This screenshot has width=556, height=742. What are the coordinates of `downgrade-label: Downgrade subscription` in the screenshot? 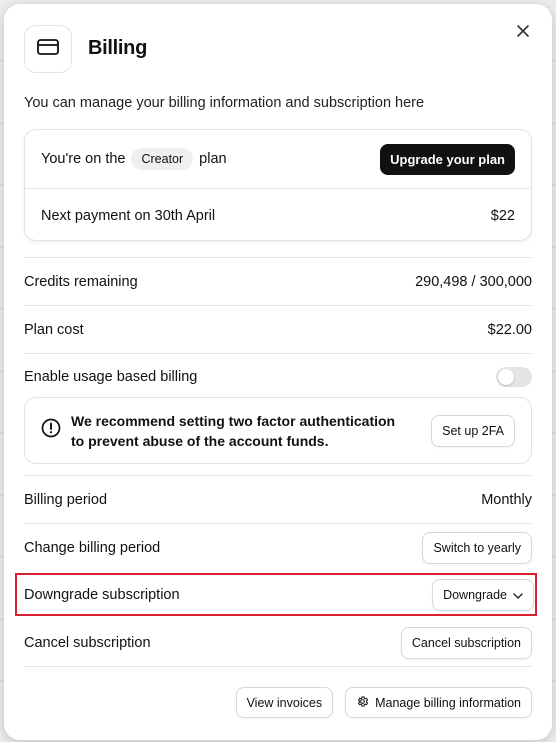 It's located at (102, 595).